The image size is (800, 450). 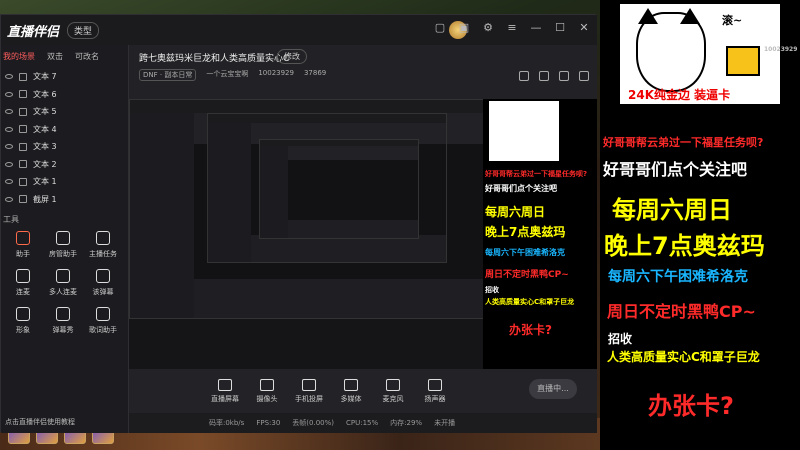 I want to click on minimize-icon: —, so click(x=536, y=28).